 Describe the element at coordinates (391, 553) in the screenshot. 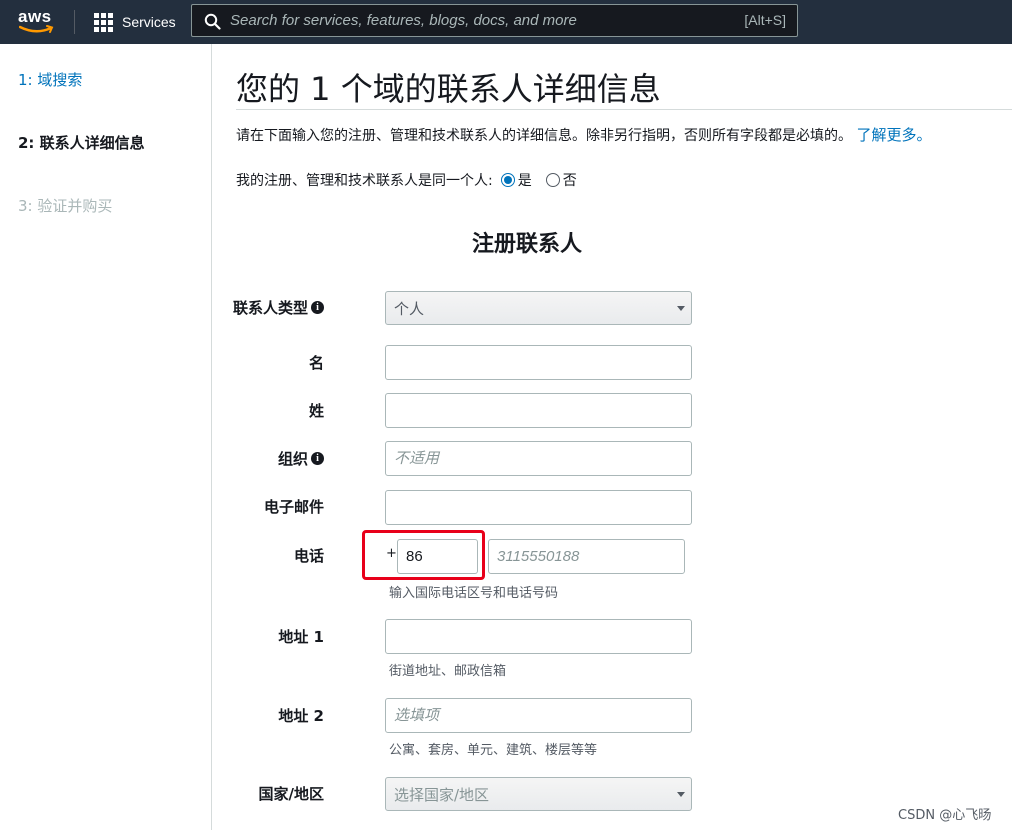

I see `phone-plus-sign: +` at that location.